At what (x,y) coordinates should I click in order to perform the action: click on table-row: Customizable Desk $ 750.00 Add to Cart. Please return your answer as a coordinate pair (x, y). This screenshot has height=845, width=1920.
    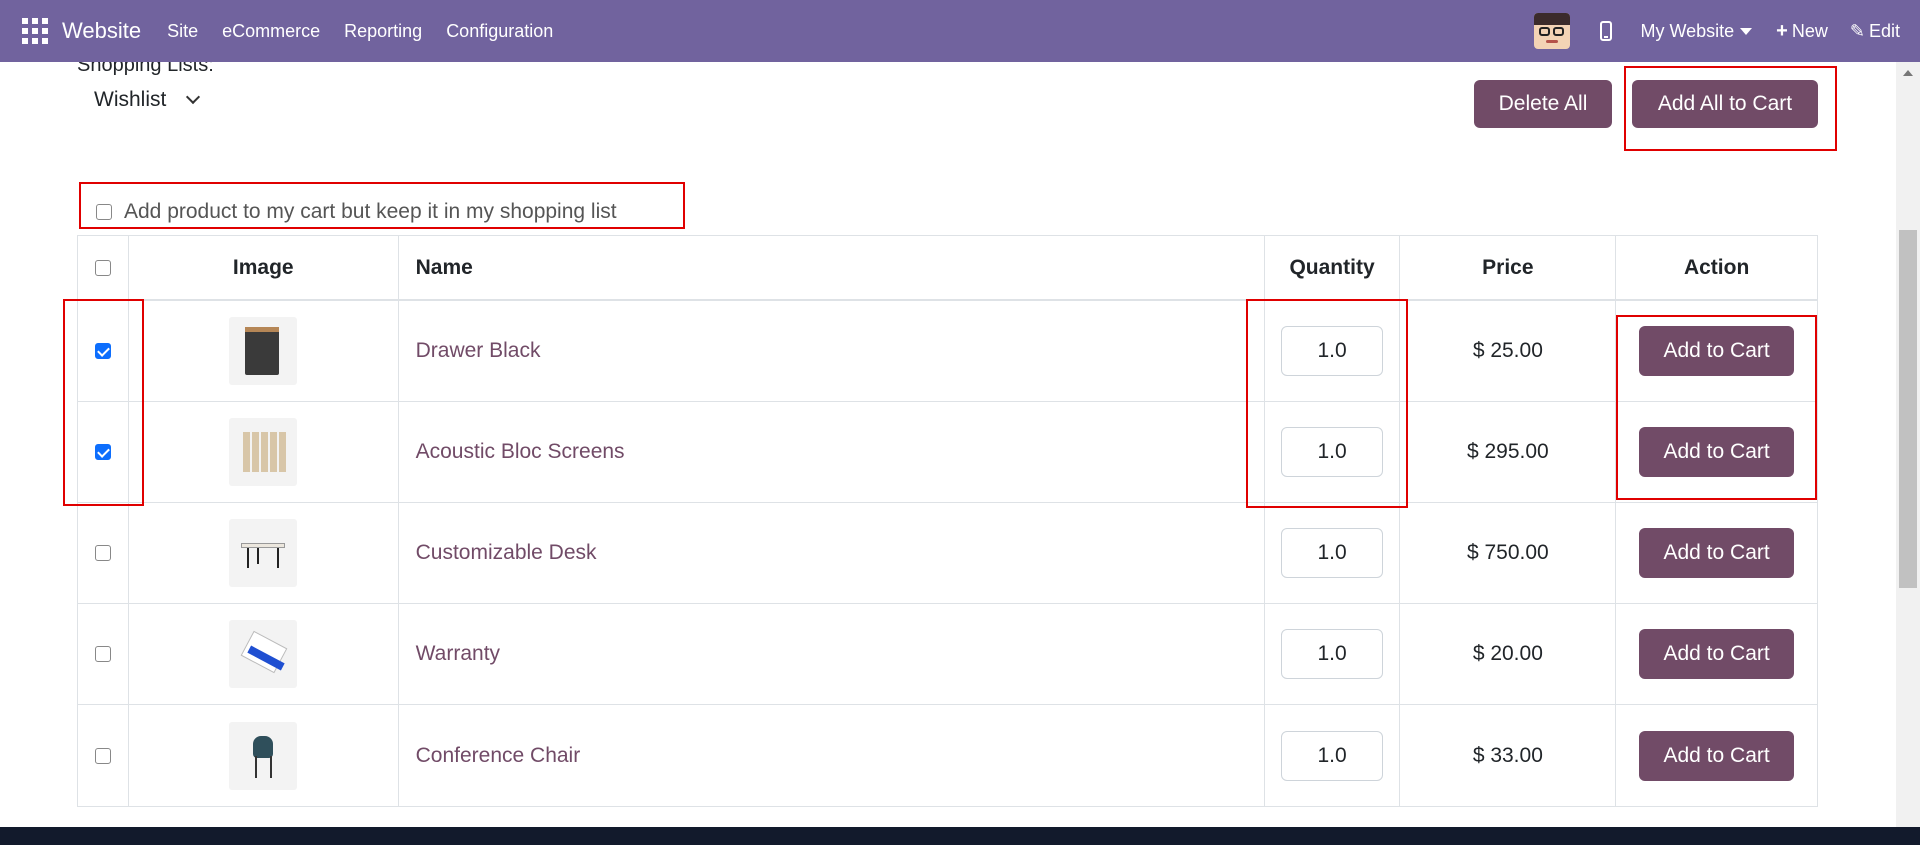
    Looking at the image, I should click on (947, 553).